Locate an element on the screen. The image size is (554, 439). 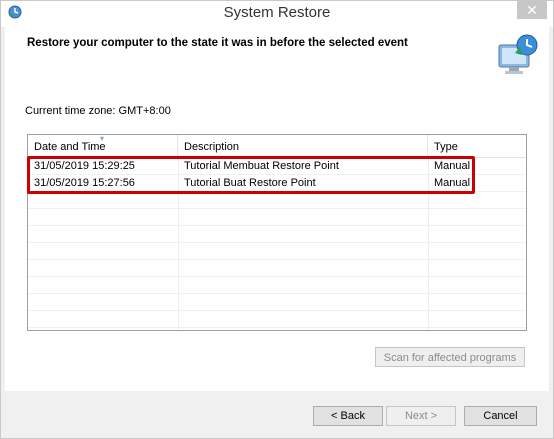
column-label: Date and Time is located at coordinates (70, 147).